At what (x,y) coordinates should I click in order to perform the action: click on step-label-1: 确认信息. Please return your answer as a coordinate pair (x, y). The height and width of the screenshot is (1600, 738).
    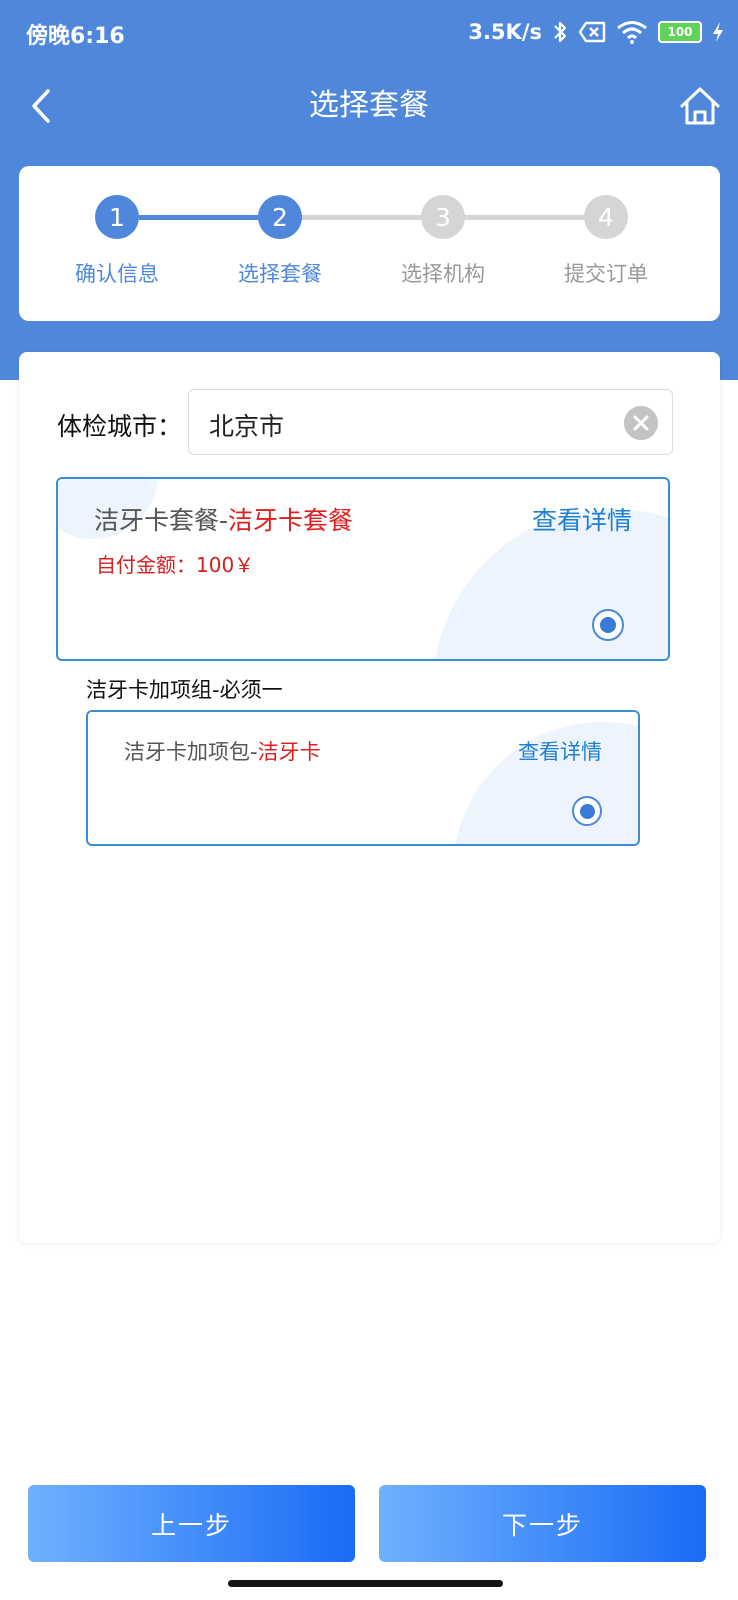
    Looking at the image, I should click on (117, 274).